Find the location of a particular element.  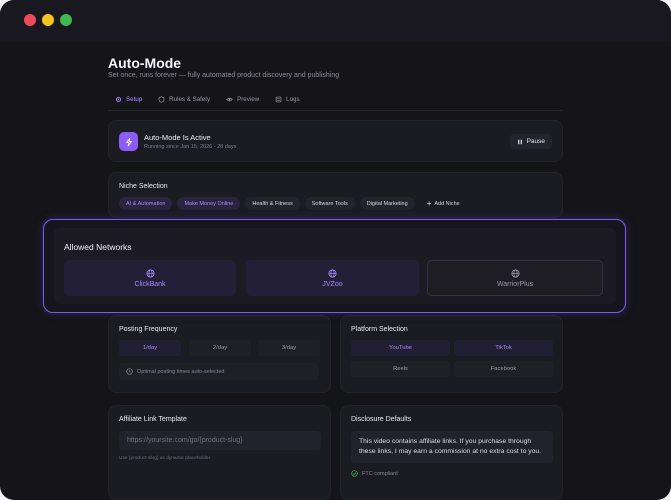

network-option-jvzoo: JVZoo is located at coordinates (332, 278).